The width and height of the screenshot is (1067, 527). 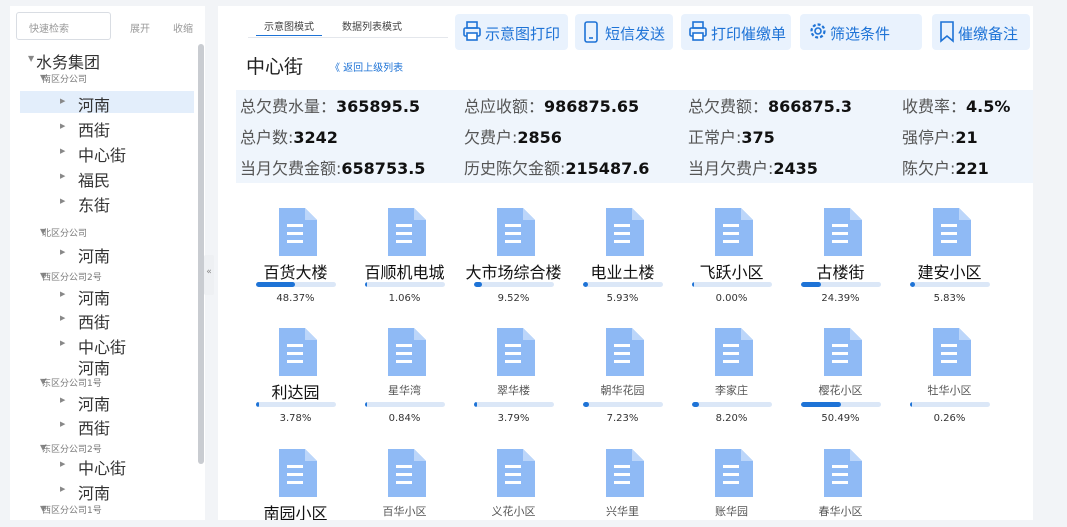 I want to click on stat-item: 总应收额：986875.65, so click(x=551, y=105).